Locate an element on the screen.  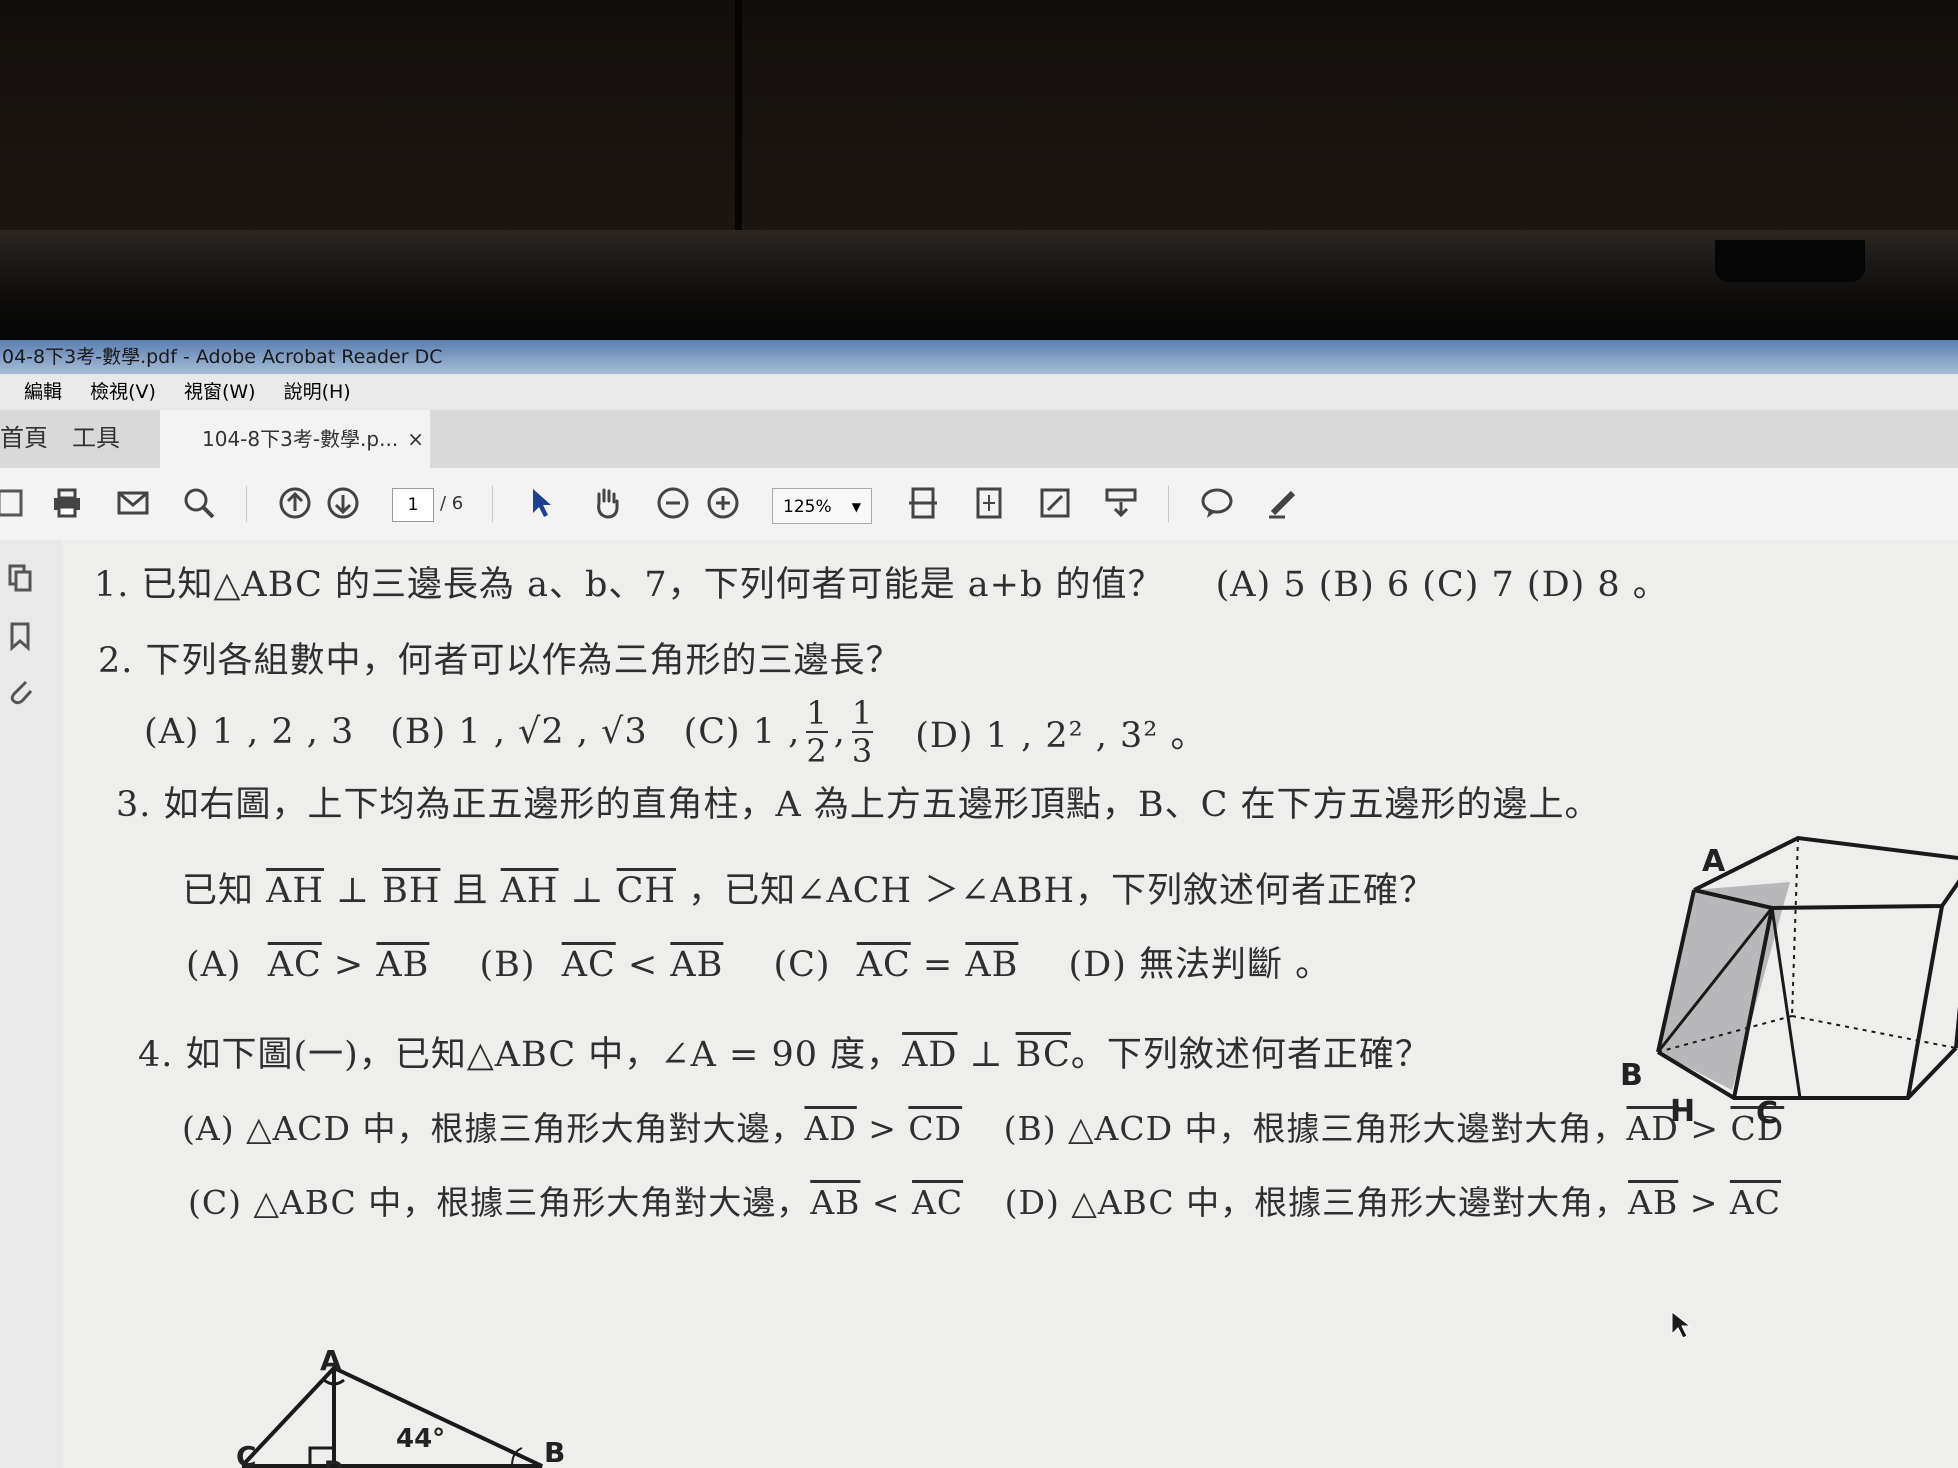
segment-bh: BH is located at coordinates (411, 891).